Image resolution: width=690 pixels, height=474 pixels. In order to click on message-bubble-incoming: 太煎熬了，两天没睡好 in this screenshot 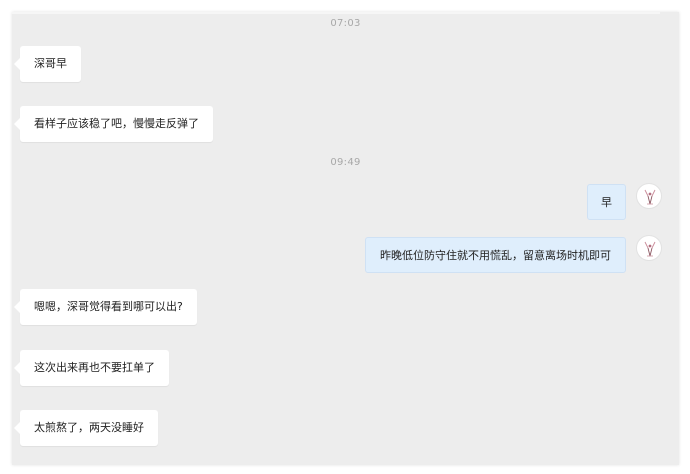, I will do `click(86, 428)`.